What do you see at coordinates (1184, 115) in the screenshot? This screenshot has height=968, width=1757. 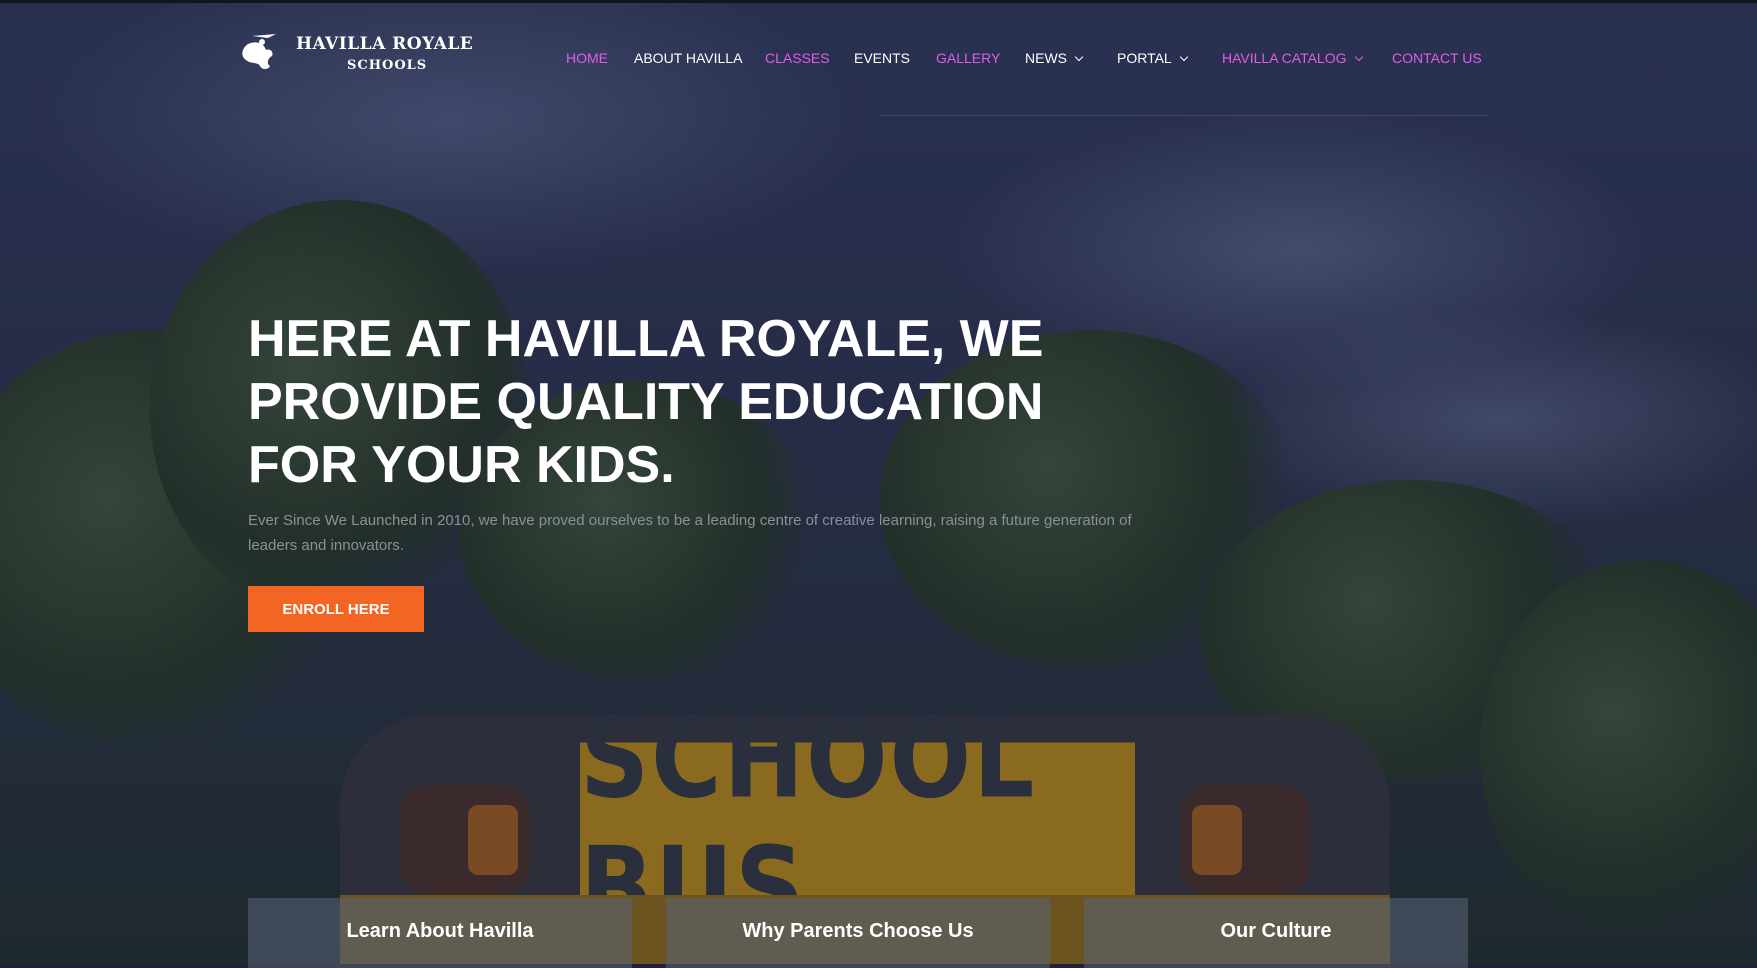 I see `nav-divider` at bounding box center [1184, 115].